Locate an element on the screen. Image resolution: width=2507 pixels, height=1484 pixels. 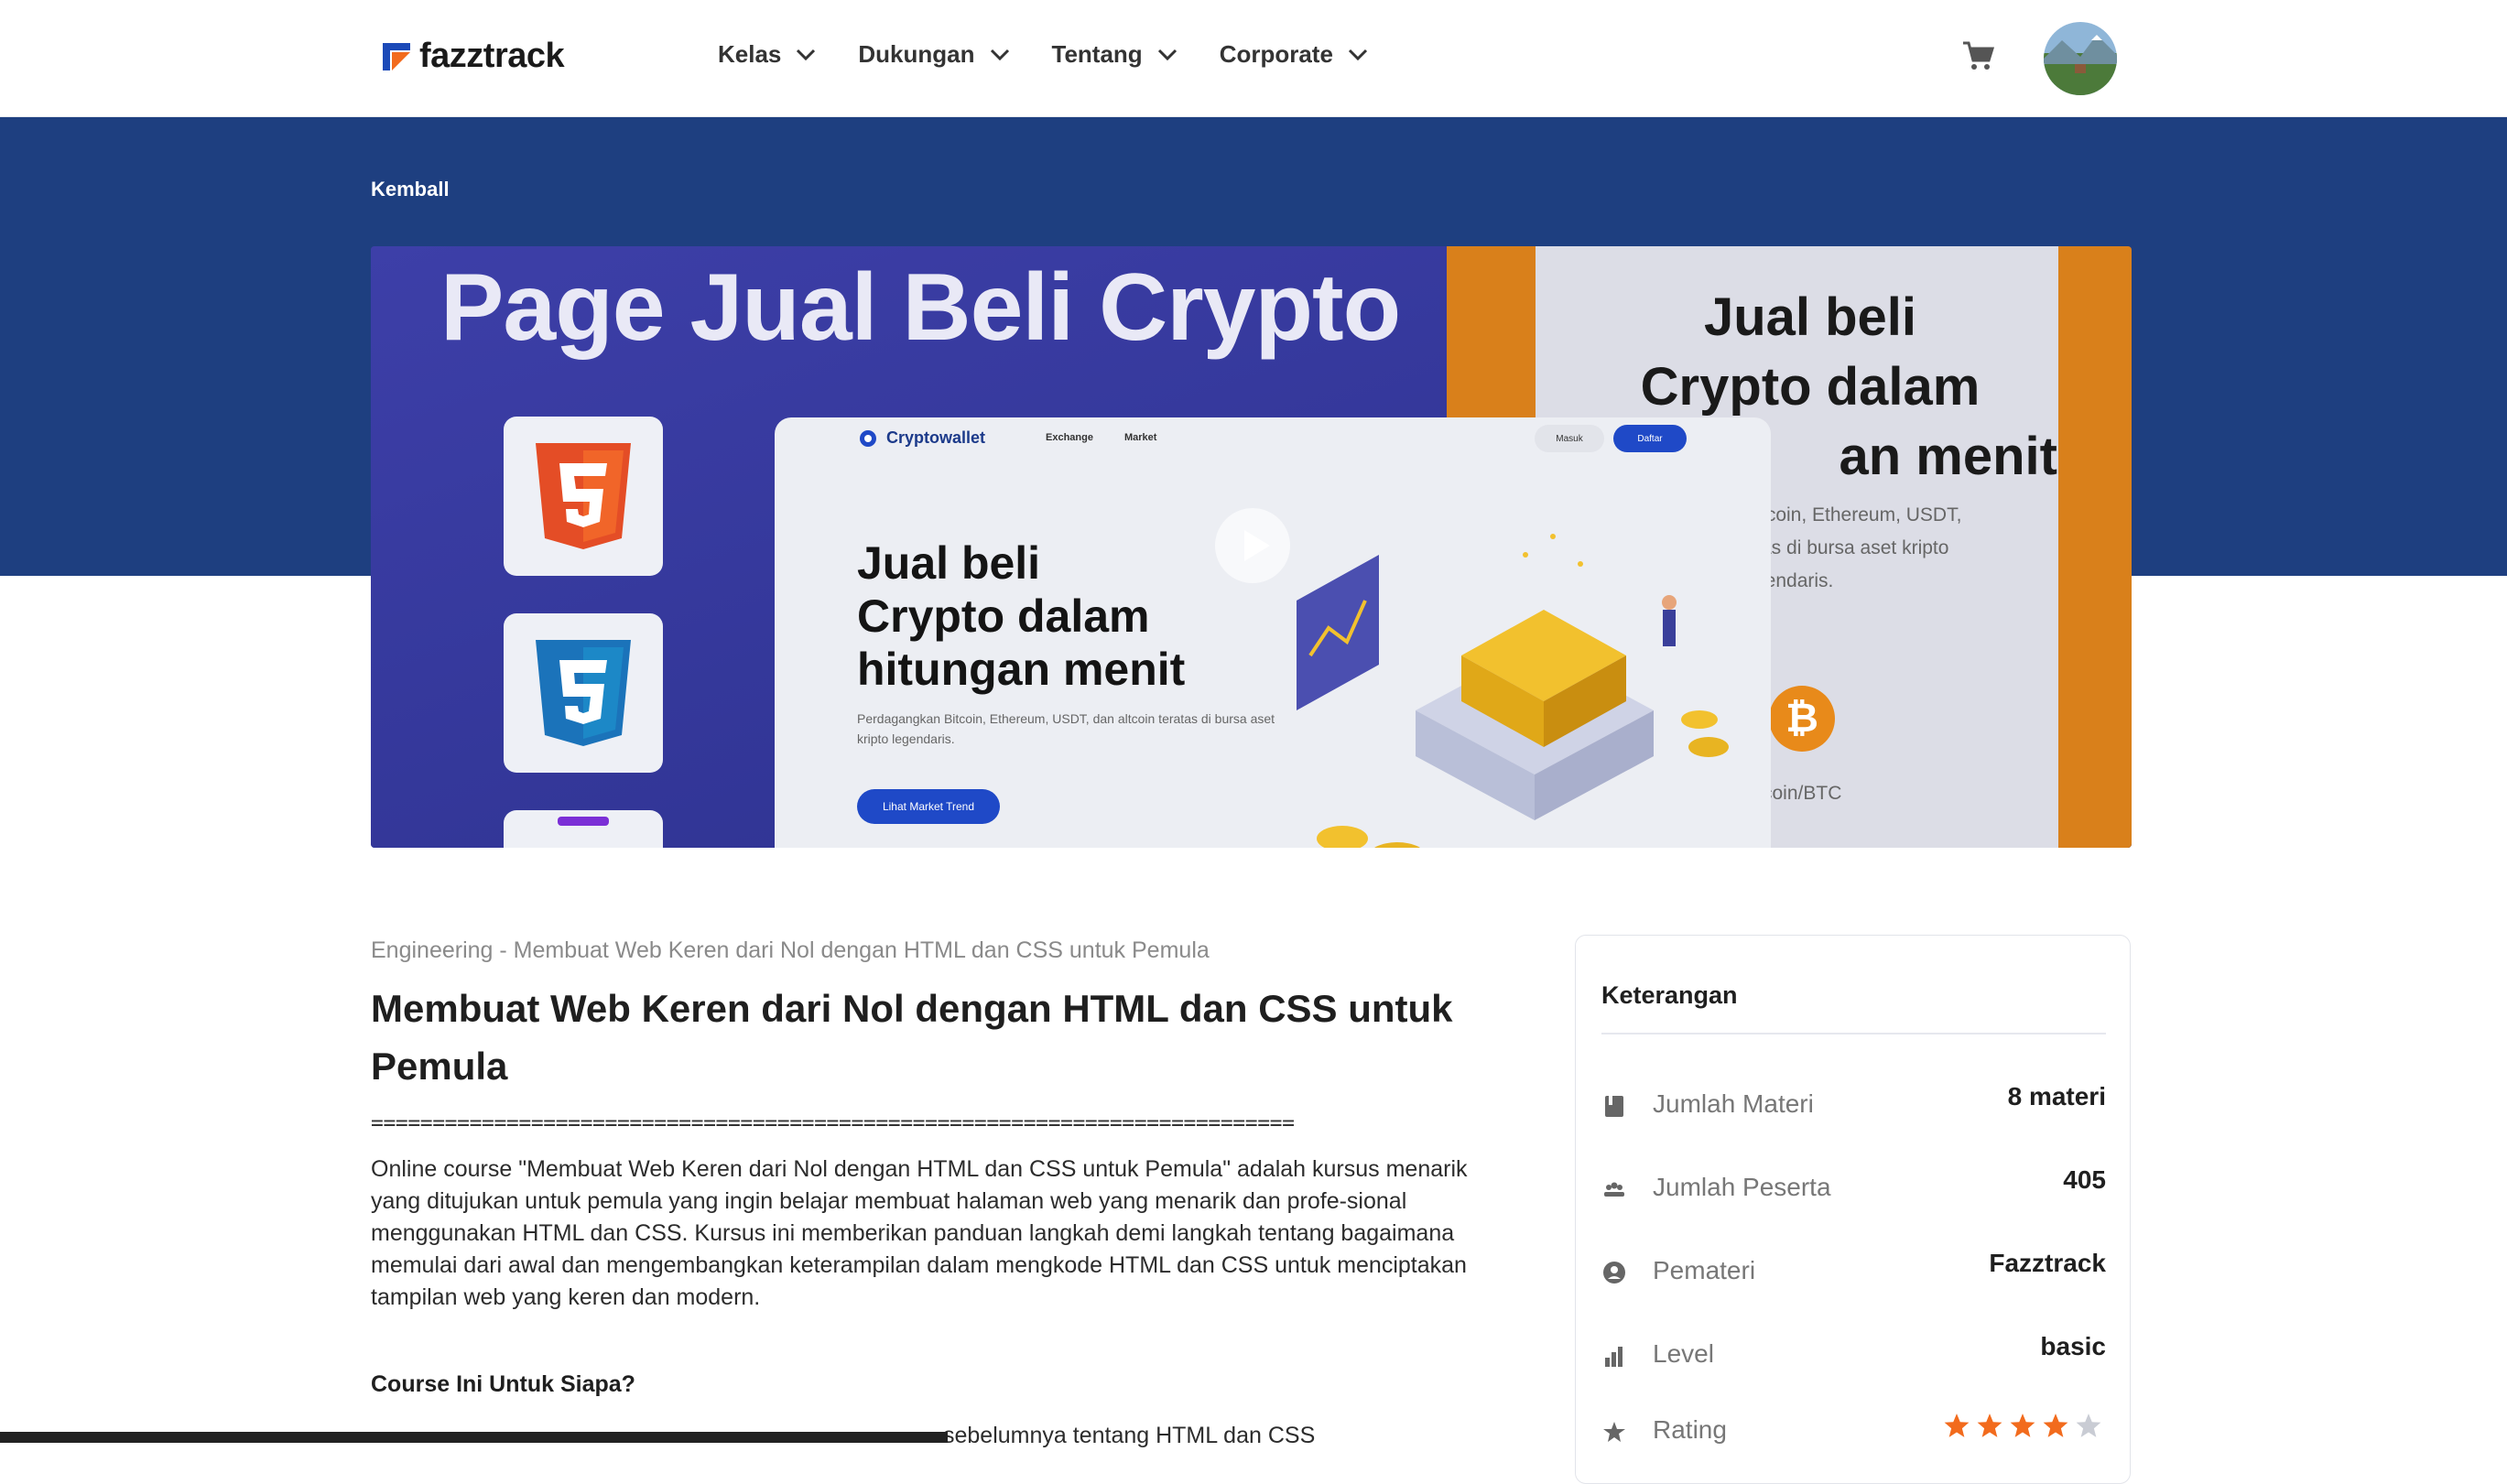
mock-heading-line-3: hitungan menit is located at coordinates (1022, 670).